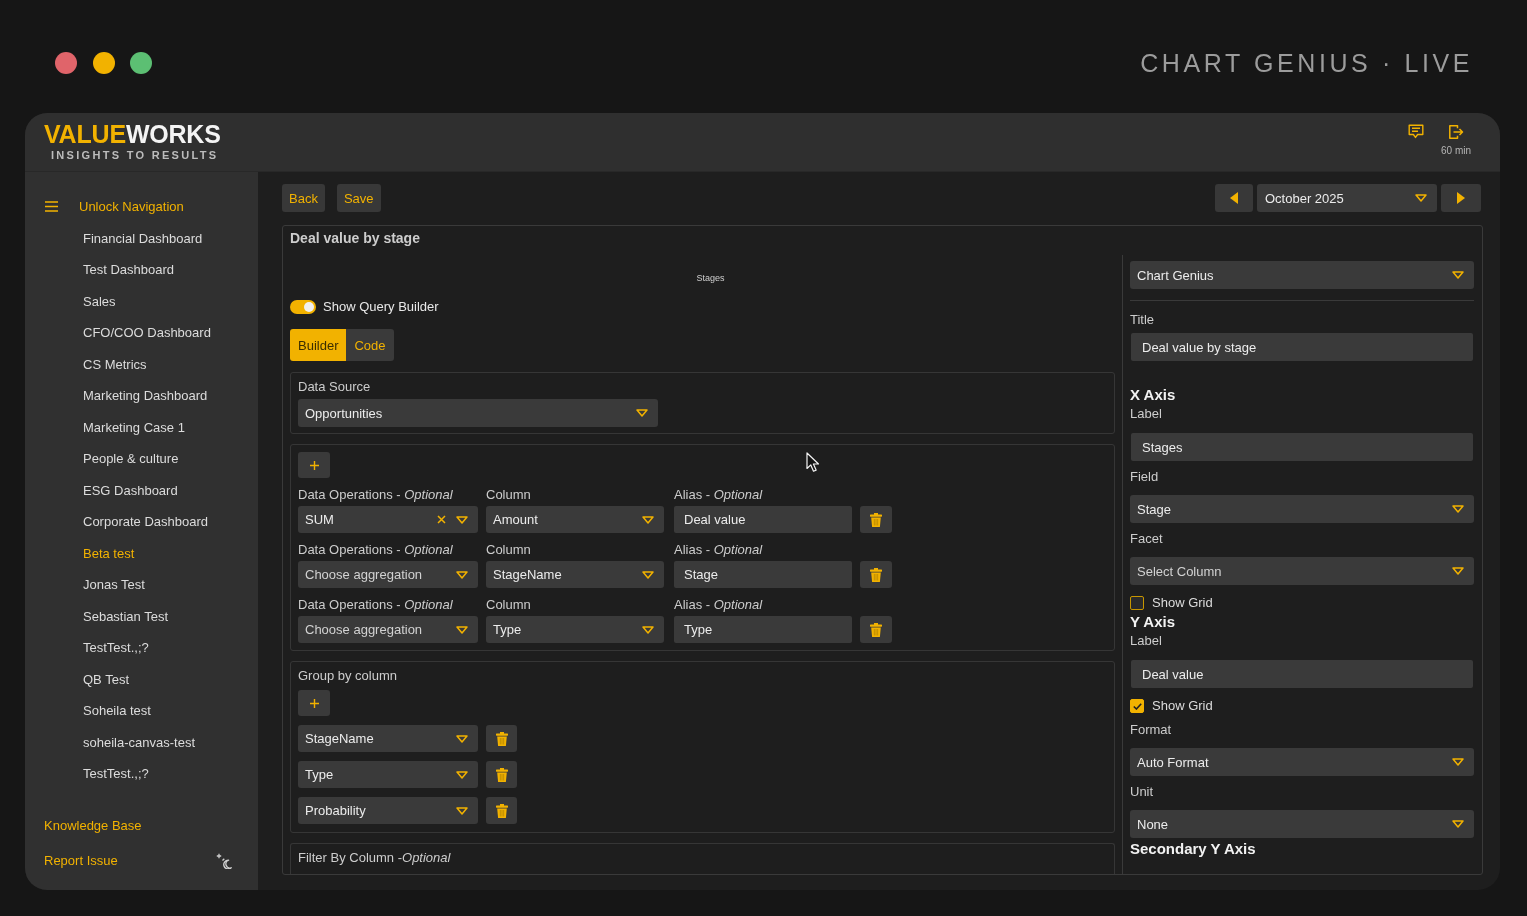 Image resolution: width=1527 pixels, height=916 pixels. What do you see at coordinates (131, 206) in the screenshot?
I see `unlock-navigation-link: Unlock Navigation` at bounding box center [131, 206].